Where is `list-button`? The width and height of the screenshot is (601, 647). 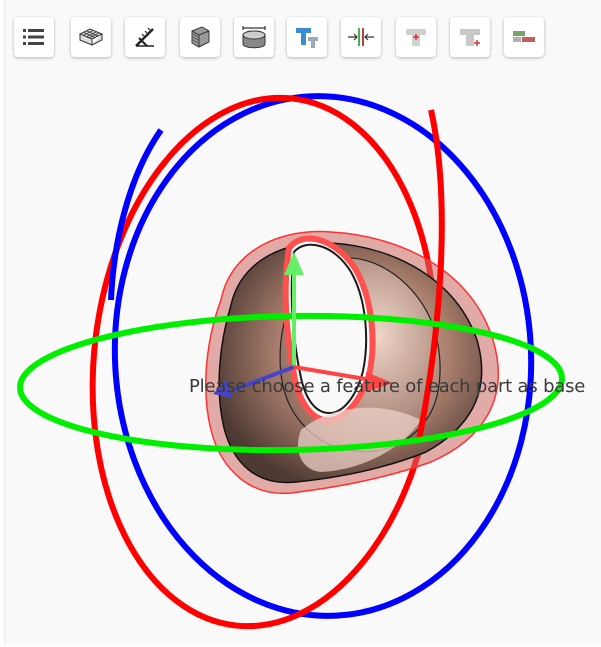
list-button is located at coordinates (34, 37).